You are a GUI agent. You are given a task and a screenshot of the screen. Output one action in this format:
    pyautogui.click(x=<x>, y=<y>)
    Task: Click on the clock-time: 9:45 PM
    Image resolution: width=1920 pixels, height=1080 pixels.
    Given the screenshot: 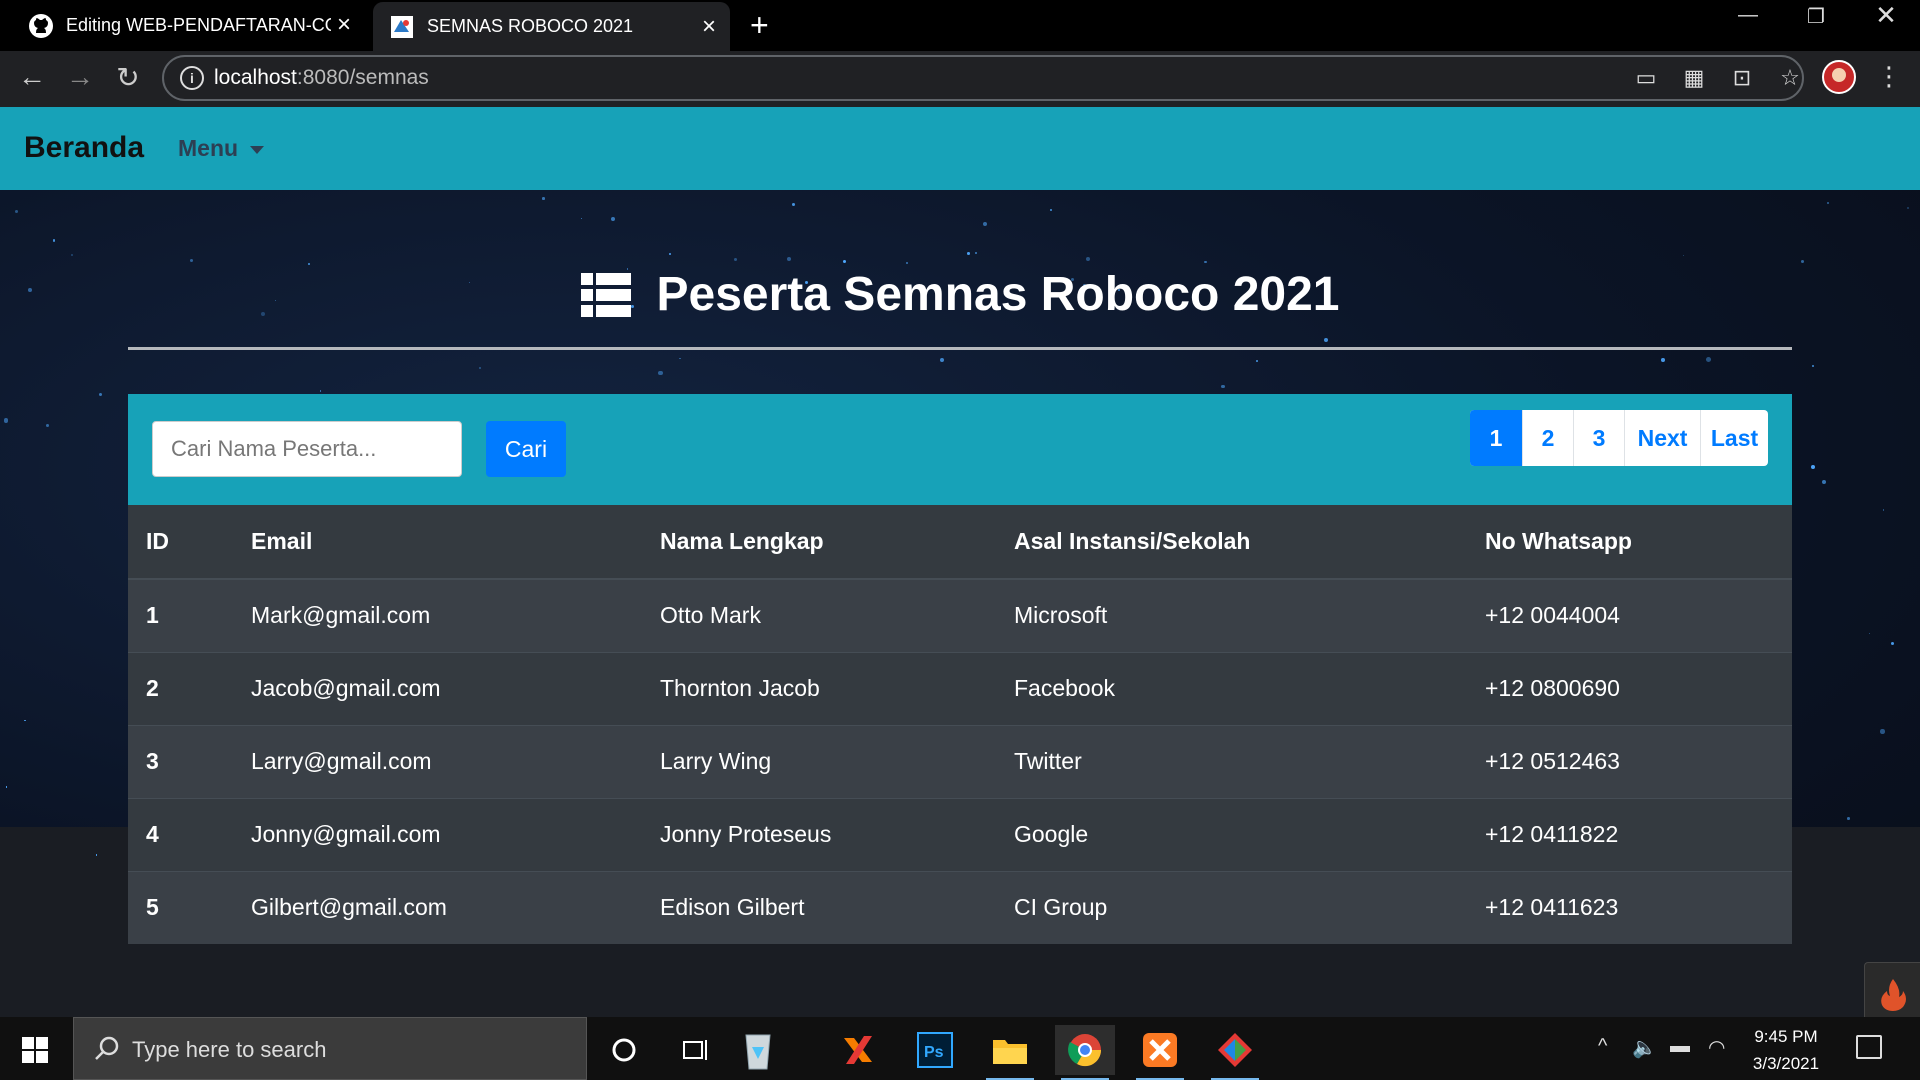 What is the action you would take?
    pyautogui.click(x=1786, y=1036)
    